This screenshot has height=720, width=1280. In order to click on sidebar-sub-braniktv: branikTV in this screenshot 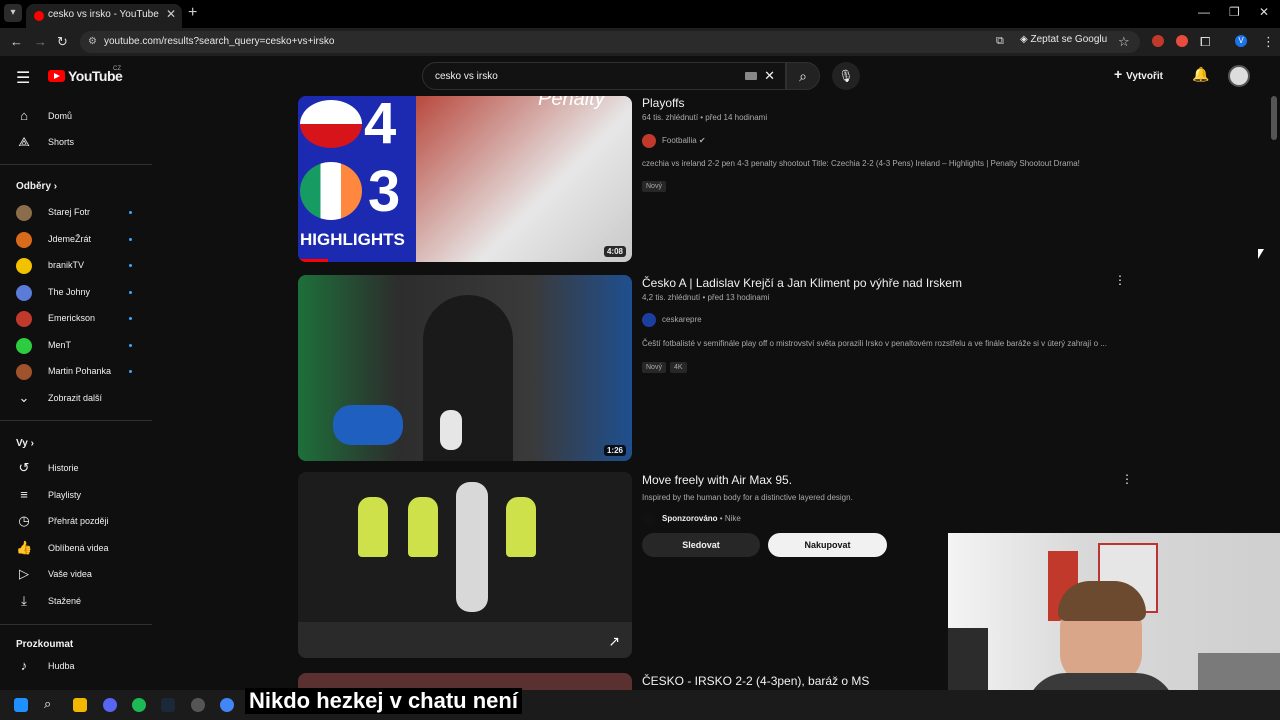, I will do `click(75, 266)`.